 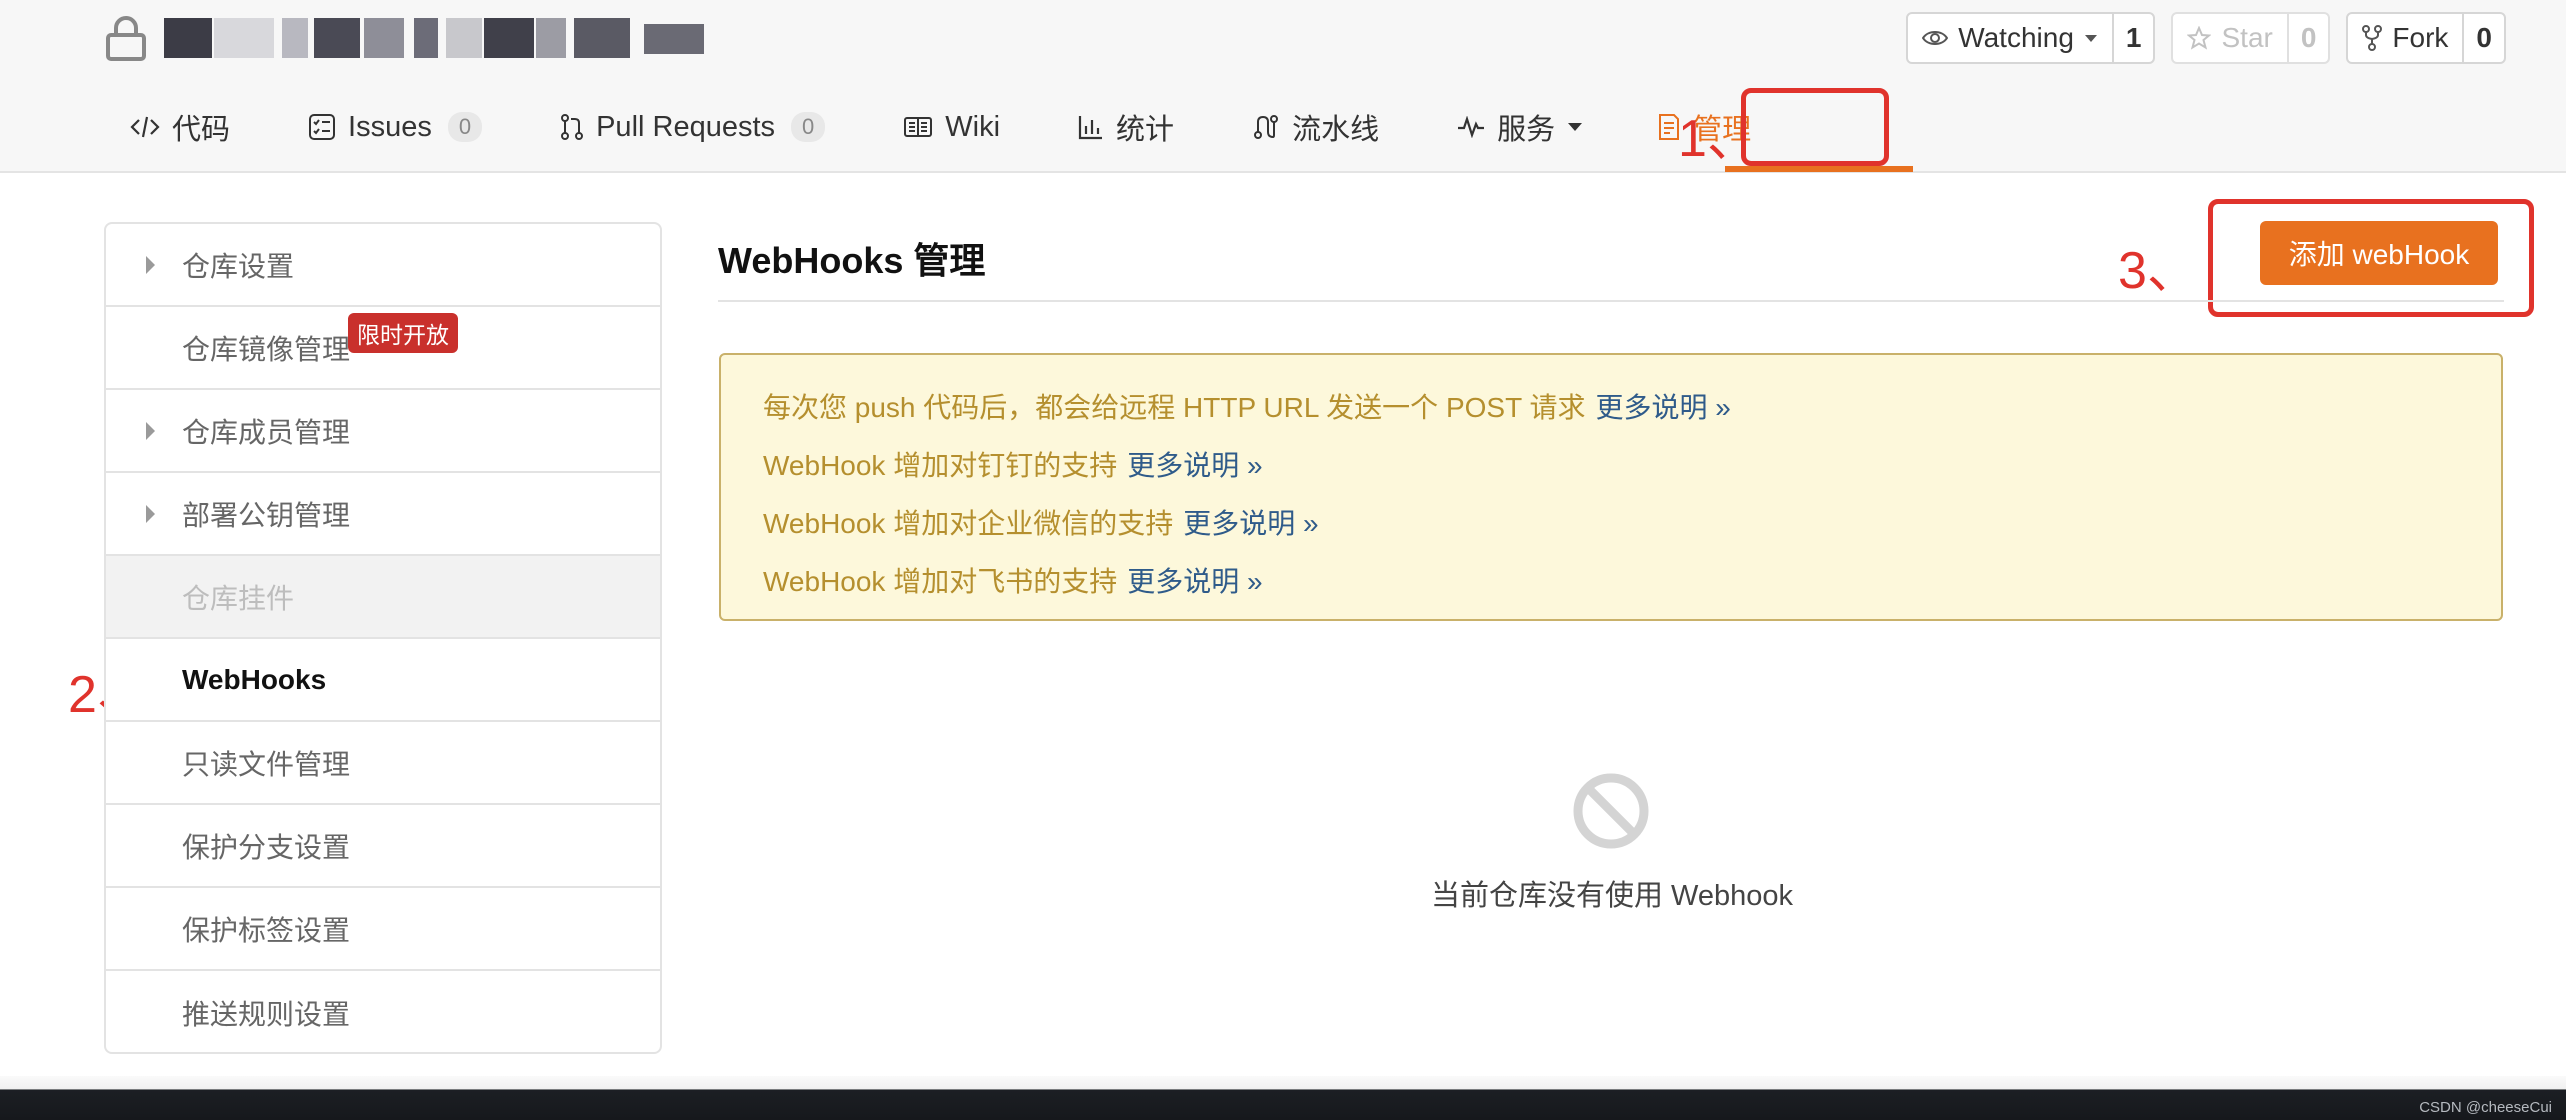 I want to click on sidebar-item-label: 仓库镜像管理, so click(x=266, y=349).